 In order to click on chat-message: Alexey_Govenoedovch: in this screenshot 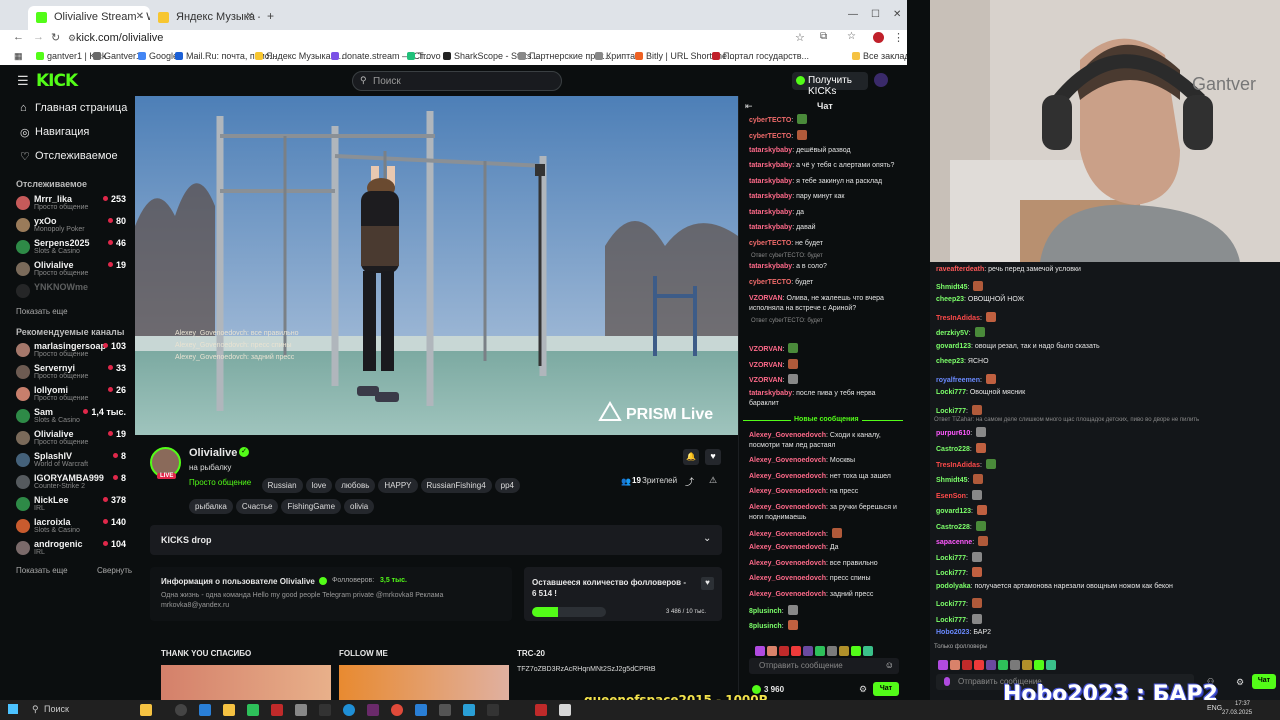, I will do `click(825, 534)`.